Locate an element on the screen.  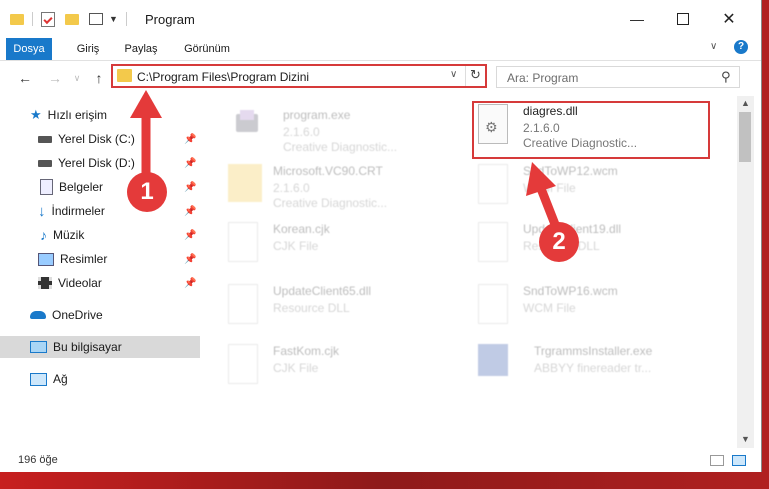
arrow-2-head is located at coordinates (541, 179).